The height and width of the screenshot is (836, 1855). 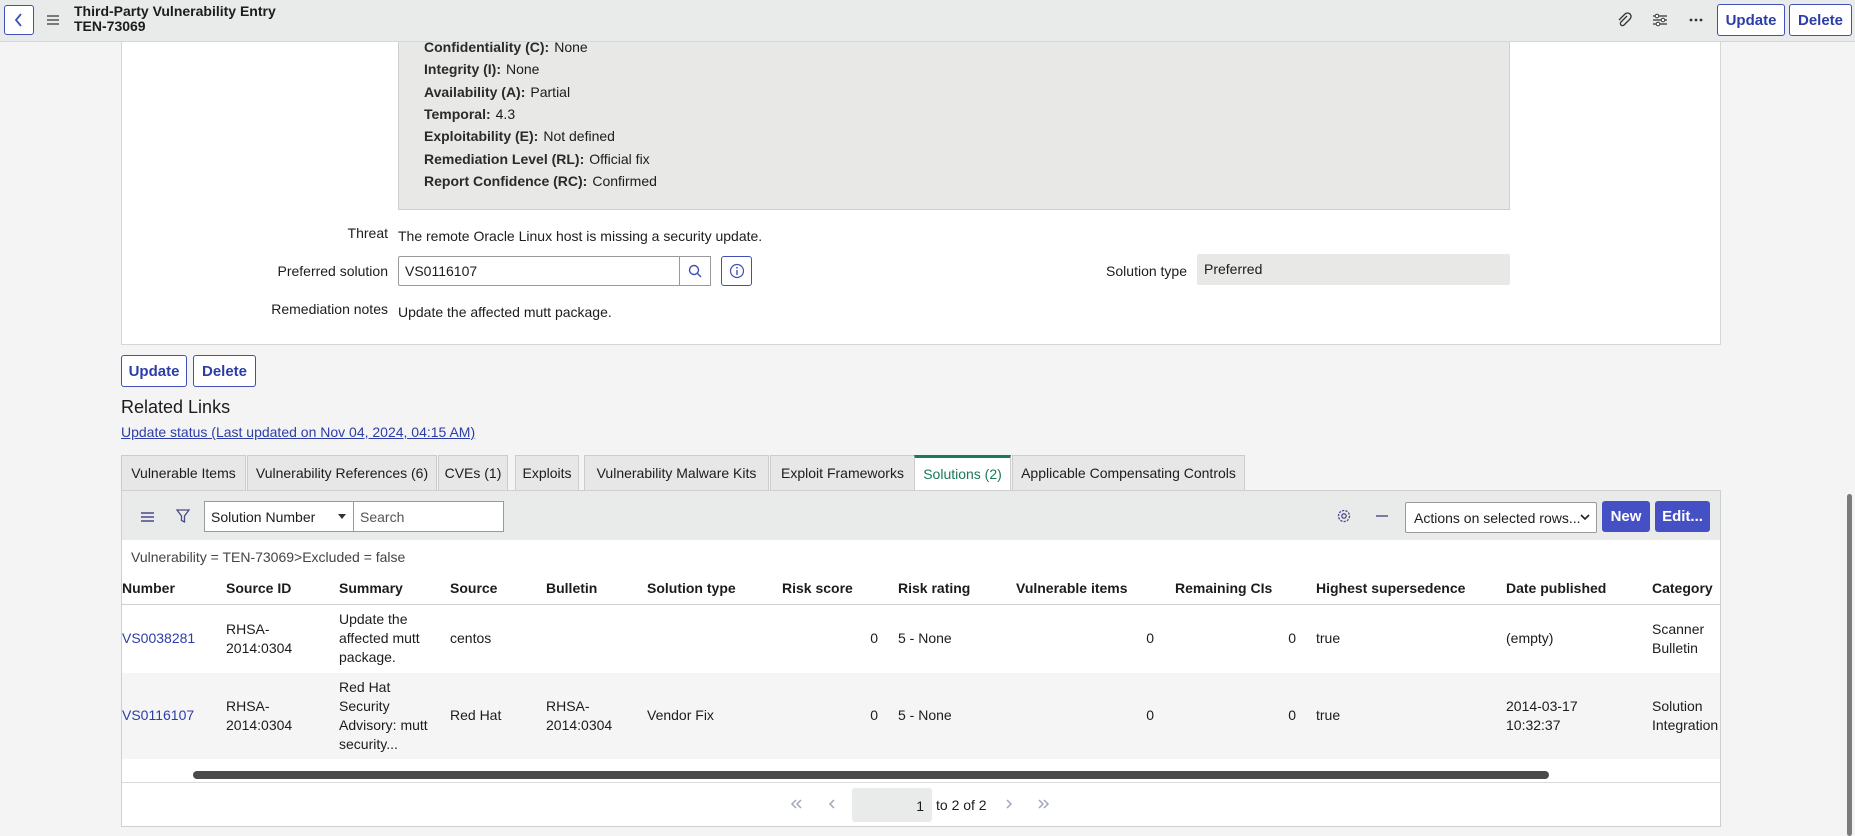 I want to click on cvss-field: Confidentiality (C): None, so click(x=506, y=47).